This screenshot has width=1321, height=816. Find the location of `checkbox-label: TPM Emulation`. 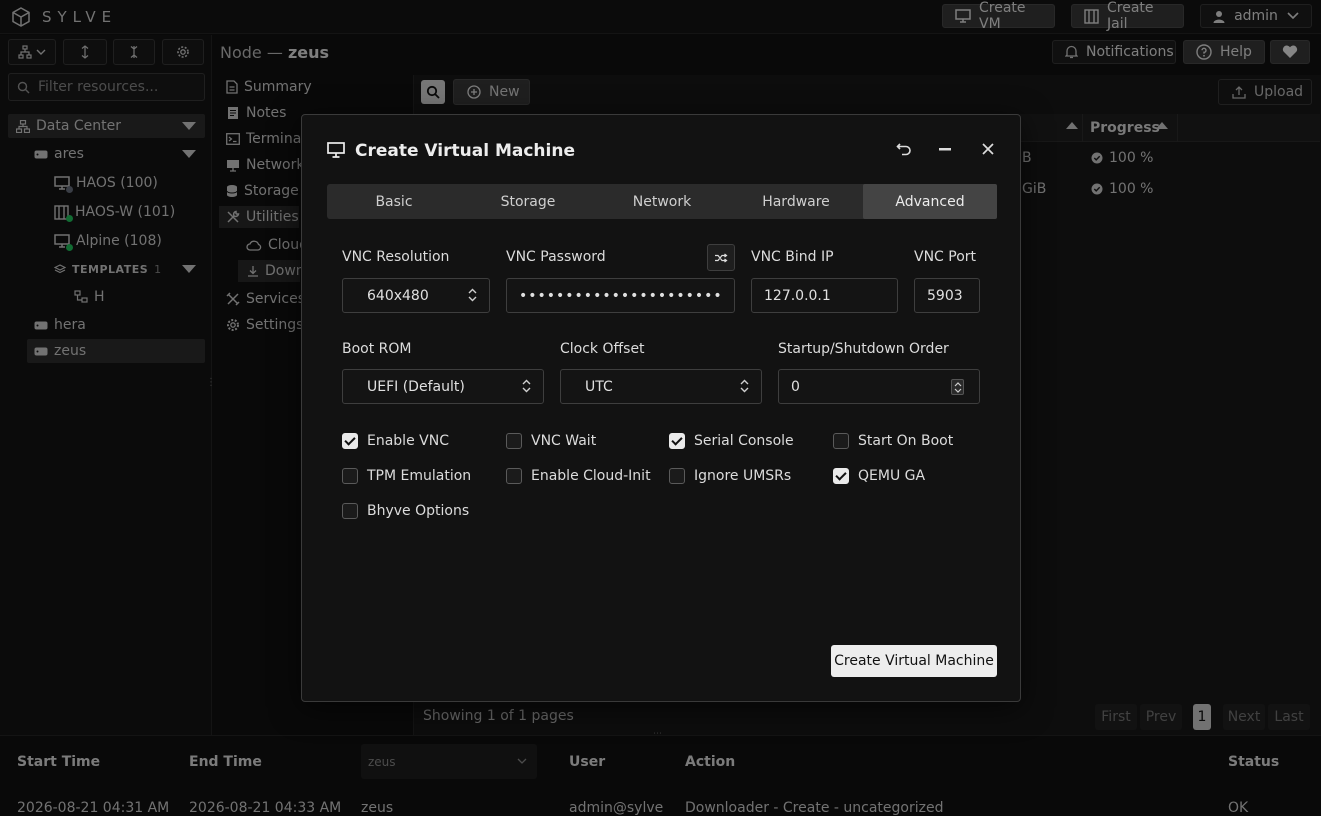

checkbox-label: TPM Emulation is located at coordinates (419, 476).